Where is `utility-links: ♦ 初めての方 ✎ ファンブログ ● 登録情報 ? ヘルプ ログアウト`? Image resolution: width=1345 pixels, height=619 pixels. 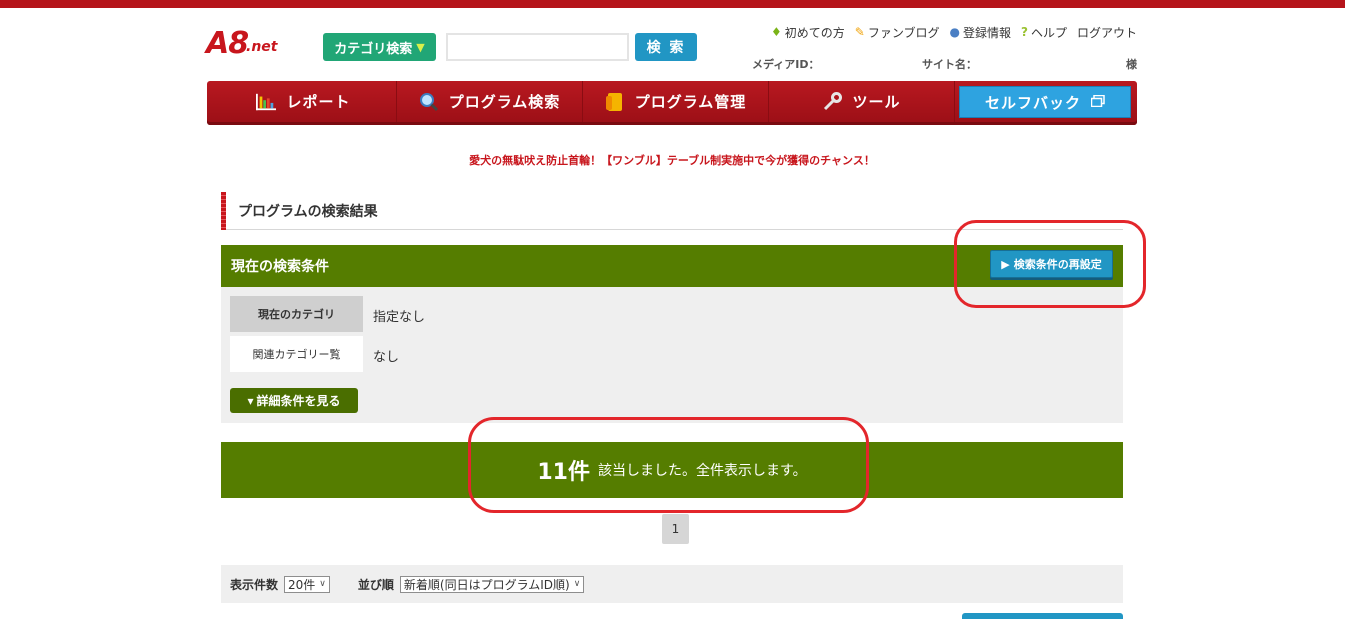 utility-links: ♦ 初めての方 ✎ ファンブログ ● 登録情報 ? ヘルプ ログアウト is located at coordinates (953, 32).